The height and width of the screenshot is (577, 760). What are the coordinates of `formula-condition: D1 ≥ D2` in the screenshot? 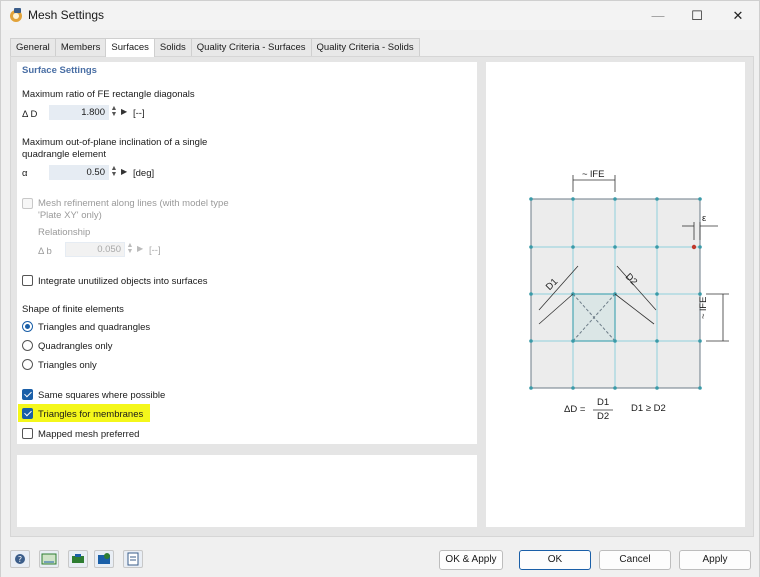 It's located at (648, 408).